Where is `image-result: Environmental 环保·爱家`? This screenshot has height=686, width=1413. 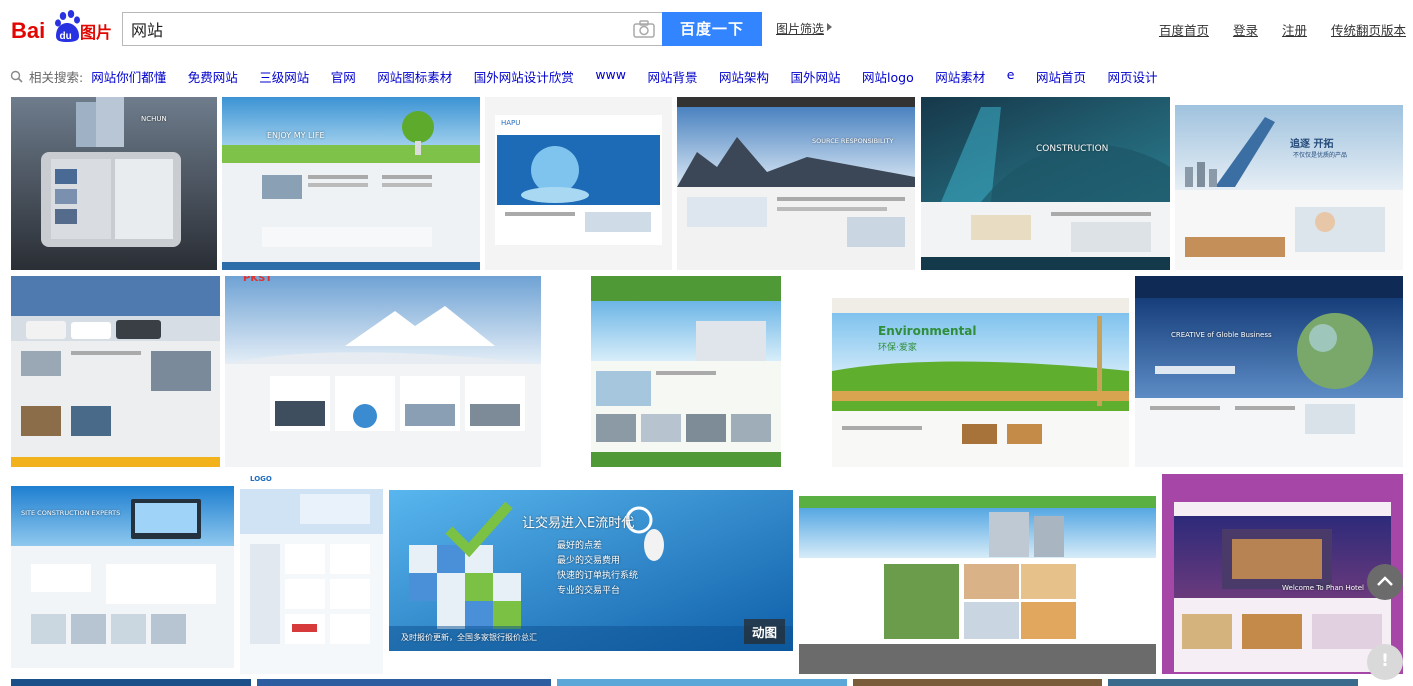 image-result: Environmental 环保·爱家 is located at coordinates (980, 371).